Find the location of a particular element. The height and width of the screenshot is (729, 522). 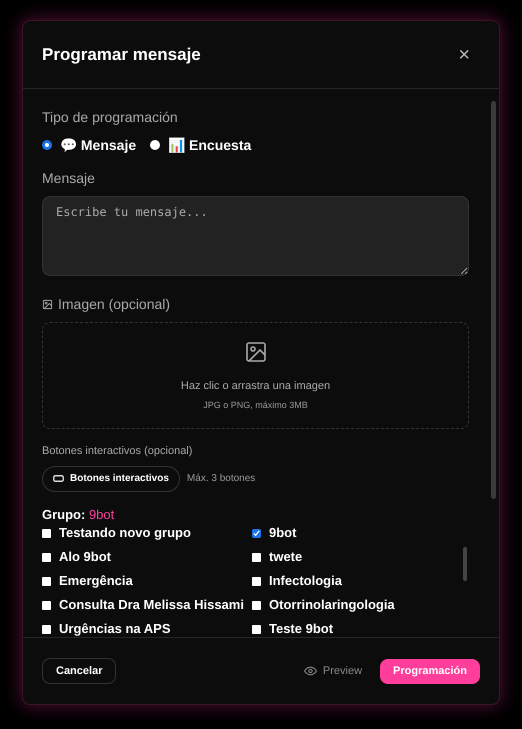

group-option: twete is located at coordinates (285, 557).